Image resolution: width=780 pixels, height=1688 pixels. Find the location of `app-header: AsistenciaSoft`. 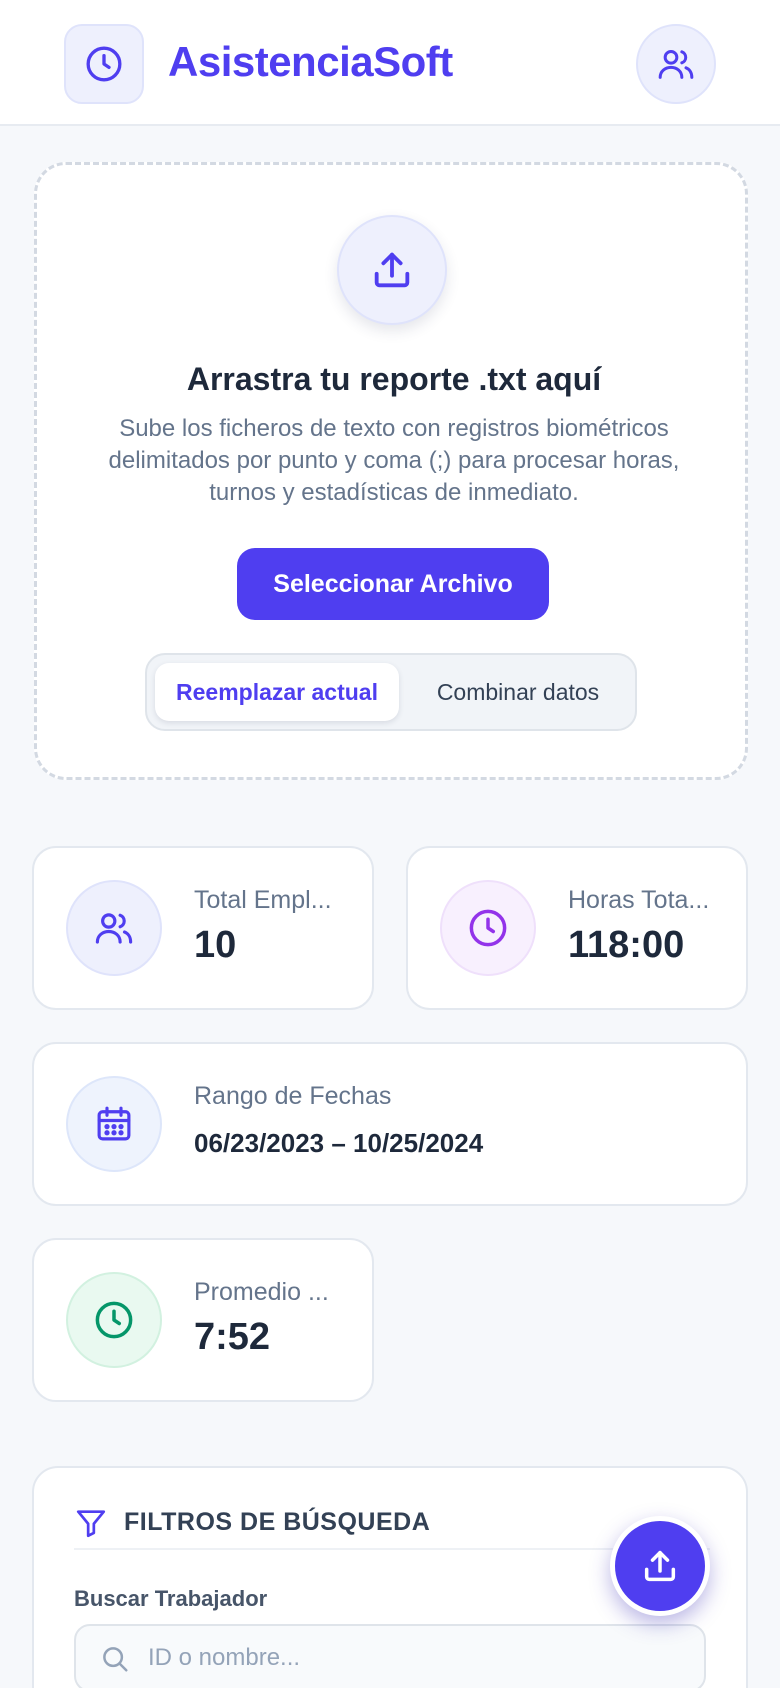

app-header: AsistenciaSoft is located at coordinates (390, 63).